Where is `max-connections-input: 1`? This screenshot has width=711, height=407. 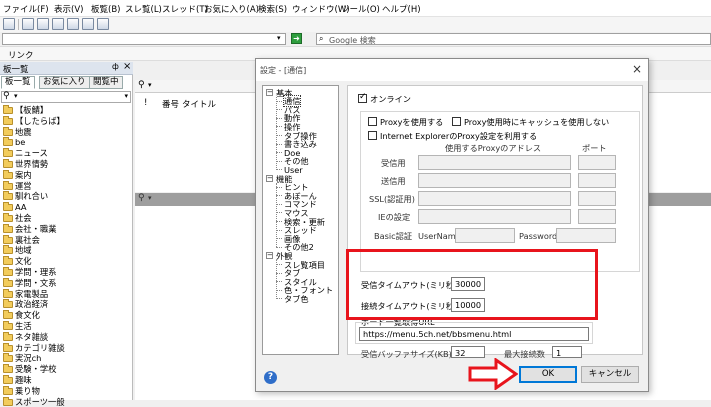 max-connections-input: 1 is located at coordinates (567, 352).